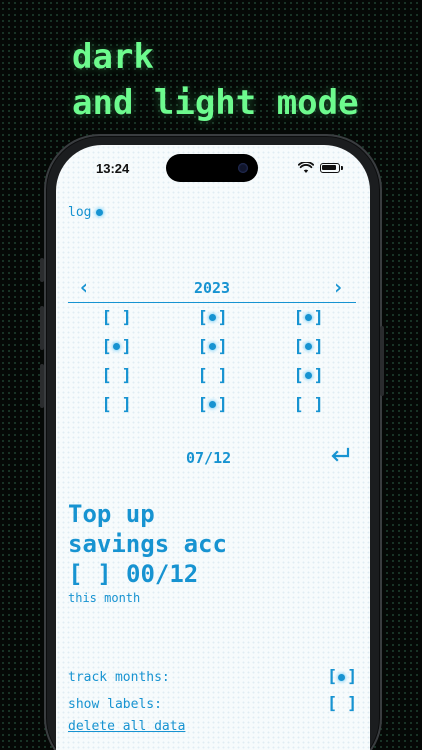 The width and height of the screenshot is (422, 750). What do you see at coordinates (215, 80) in the screenshot?
I see `promo-headline: dark and light mode` at bounding box center [215, 80].